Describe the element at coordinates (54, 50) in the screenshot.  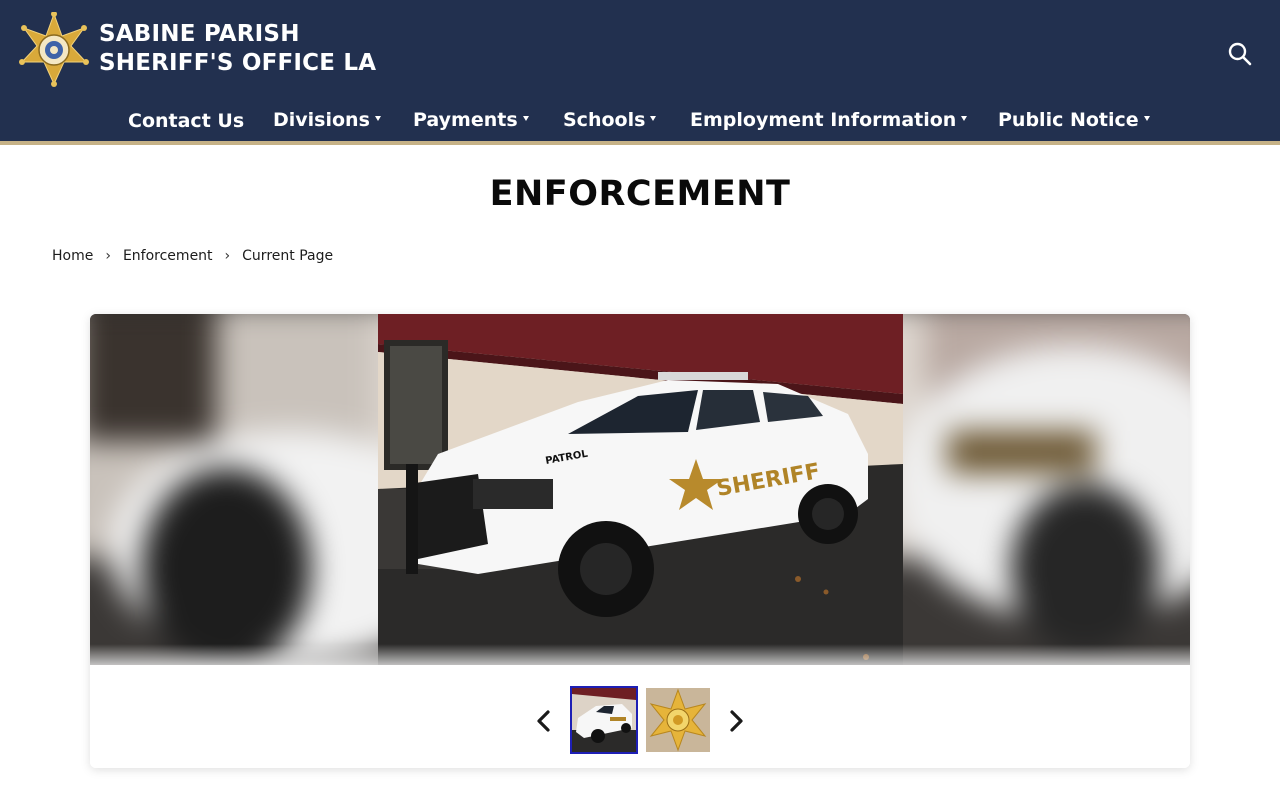
I see `sheriff-star-logo` at that location.